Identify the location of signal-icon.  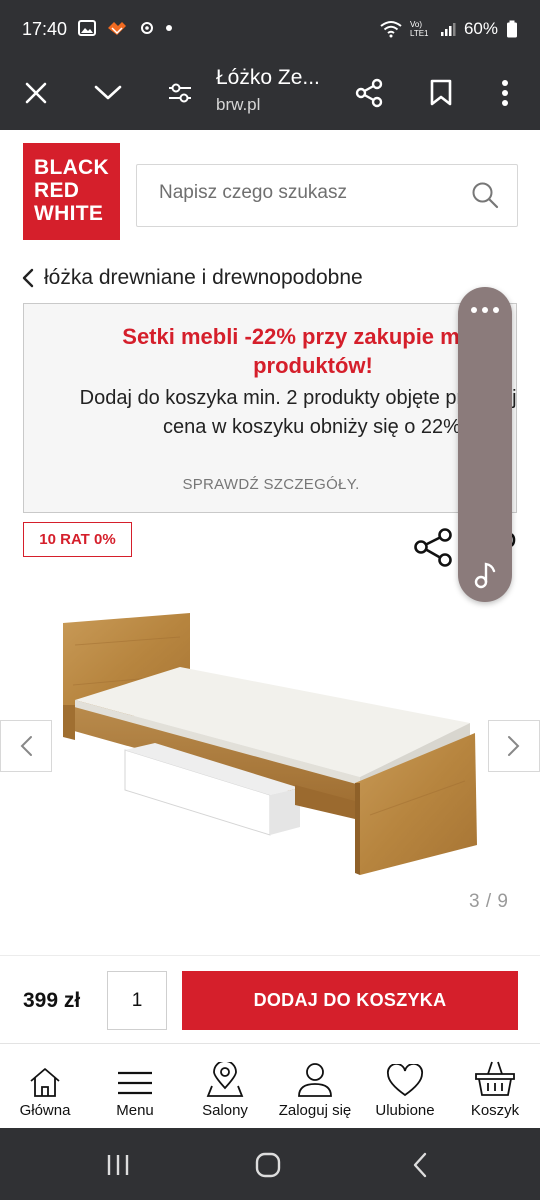
(448, 29).